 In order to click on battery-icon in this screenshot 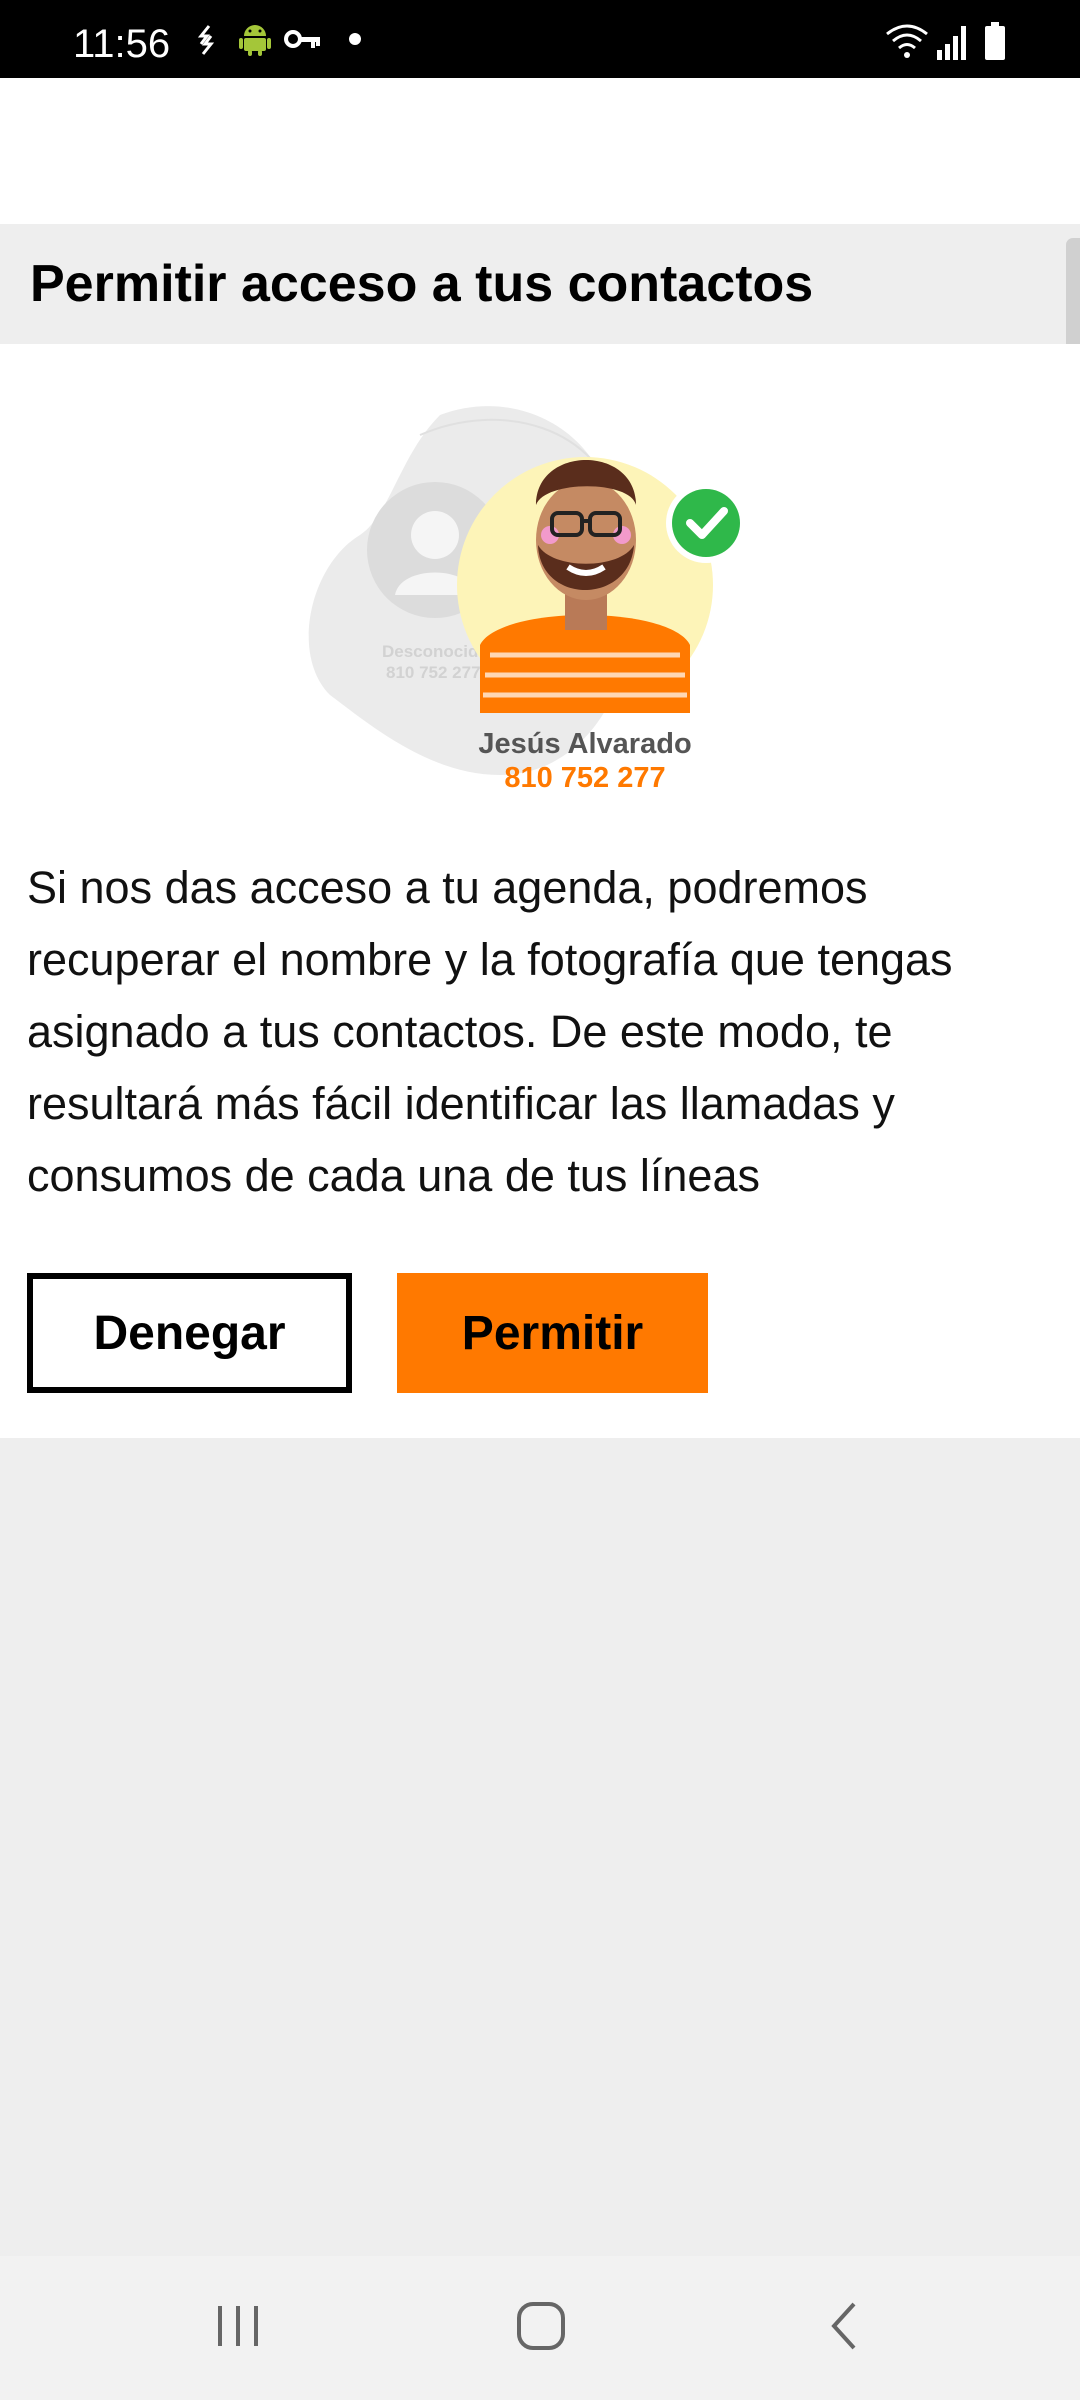, I will do `click(995, 41)`.